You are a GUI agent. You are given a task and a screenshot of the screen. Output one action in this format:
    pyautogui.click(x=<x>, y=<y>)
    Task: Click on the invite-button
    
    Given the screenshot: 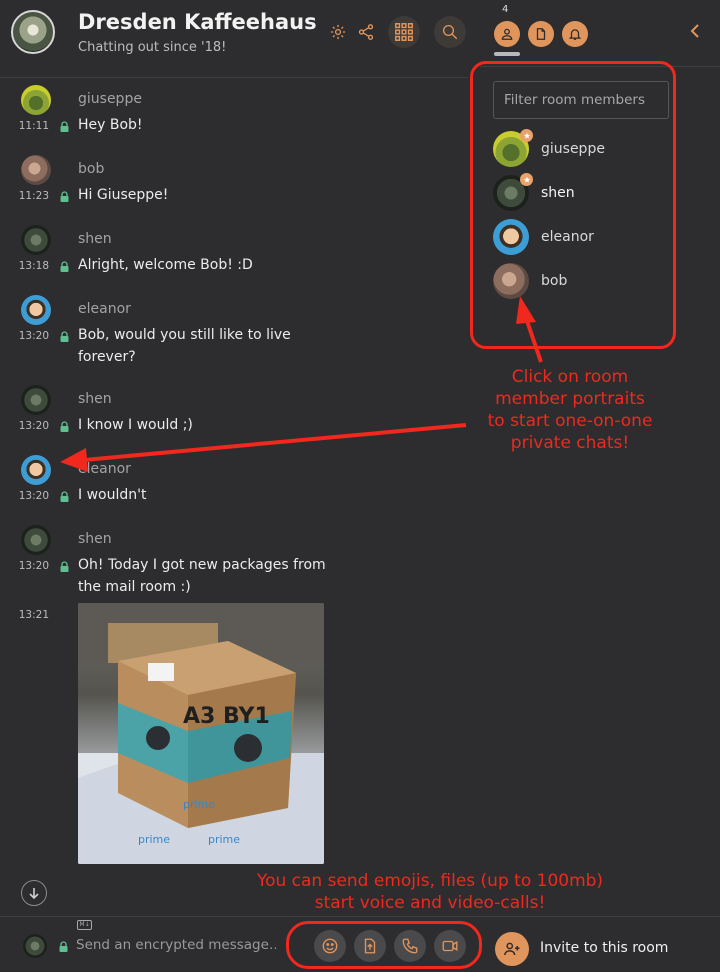 What is the action you would take?
    pyautogui.click(x=512, y=949)
    